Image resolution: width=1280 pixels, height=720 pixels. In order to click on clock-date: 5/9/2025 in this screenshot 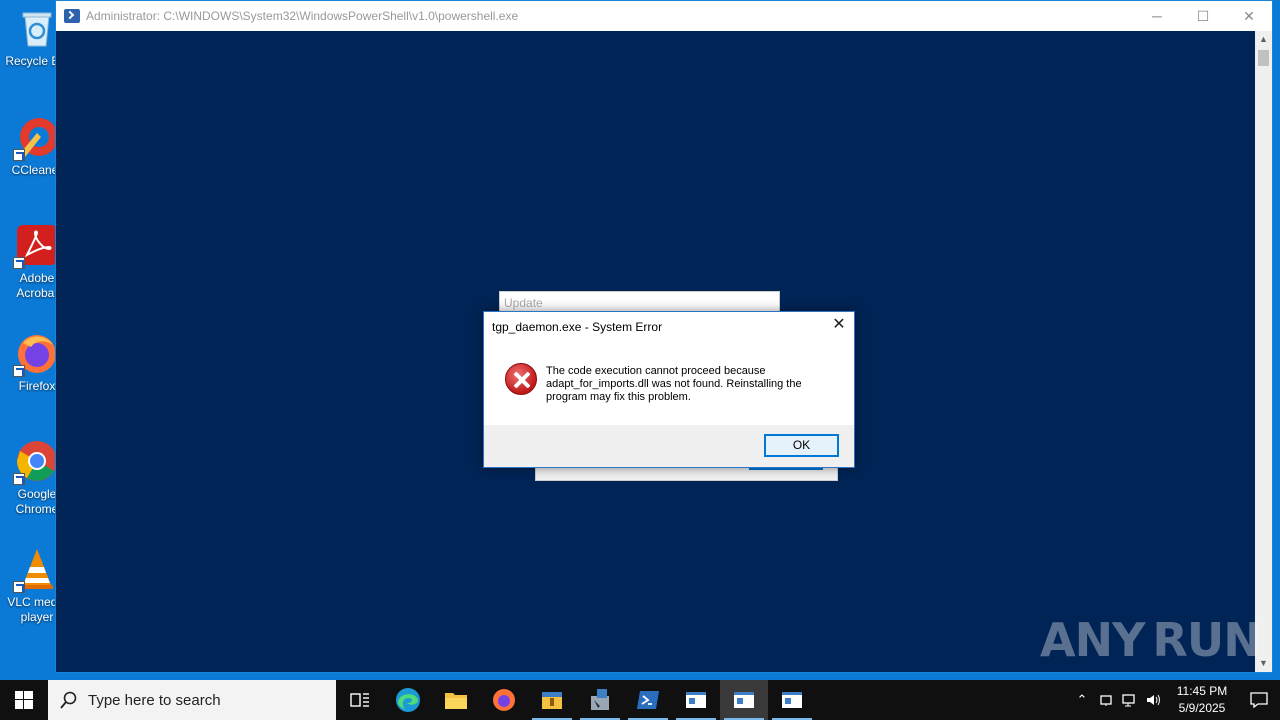, I will do `click(1202, 708)`.